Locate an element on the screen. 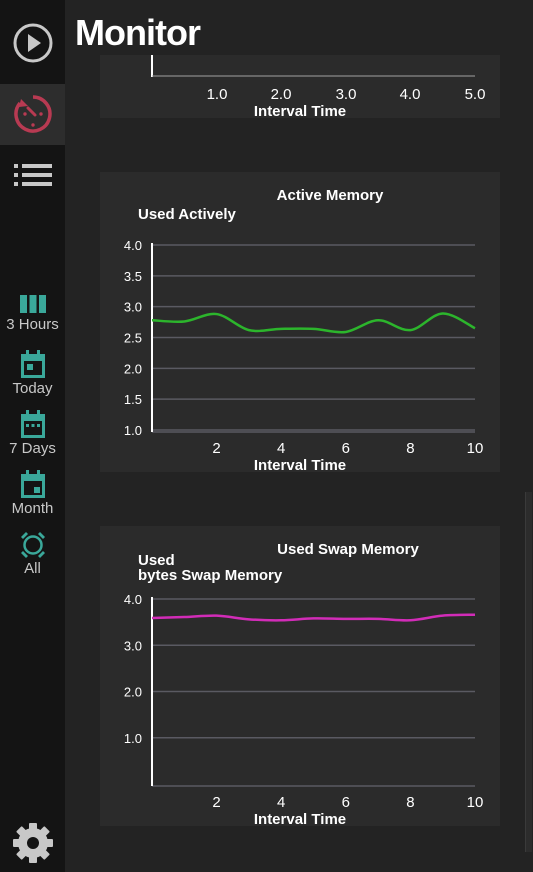  calendar-today-icon is located at coordinates (32, 364).